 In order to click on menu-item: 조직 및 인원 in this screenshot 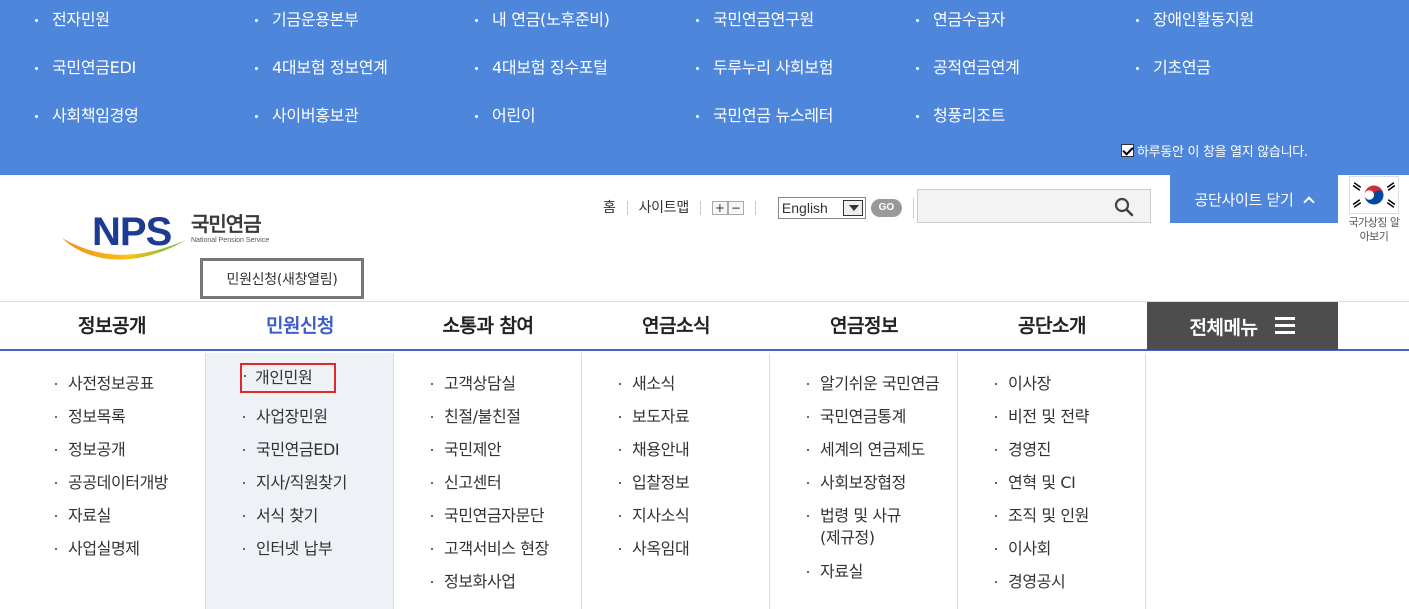, I will do `click(1042, 516)`.